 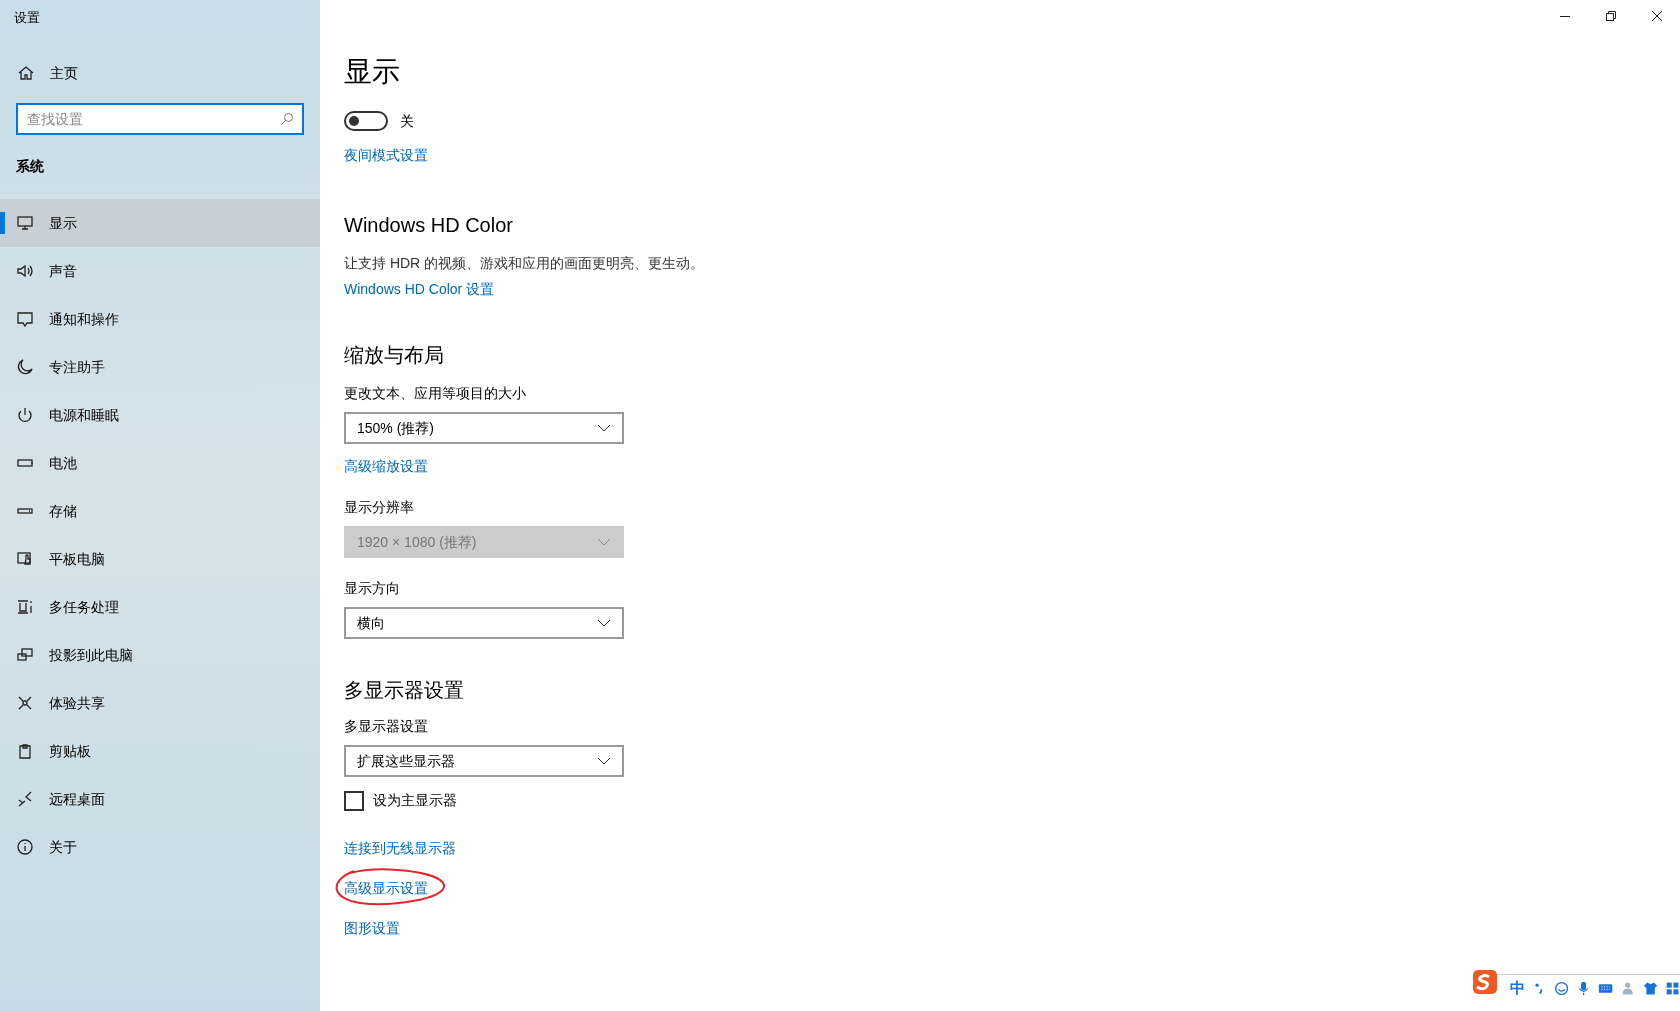 What do you see at coordinates (386, 155) in the screenshot?
I see `link: 夜间模式设置` at bounding box center [386, 155].